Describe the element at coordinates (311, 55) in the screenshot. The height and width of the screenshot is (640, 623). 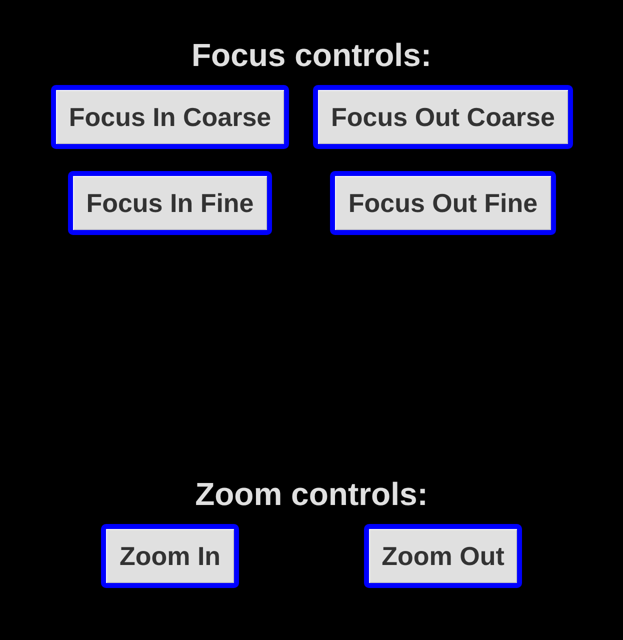
I see `section-heading: Focus controls:` at that location.